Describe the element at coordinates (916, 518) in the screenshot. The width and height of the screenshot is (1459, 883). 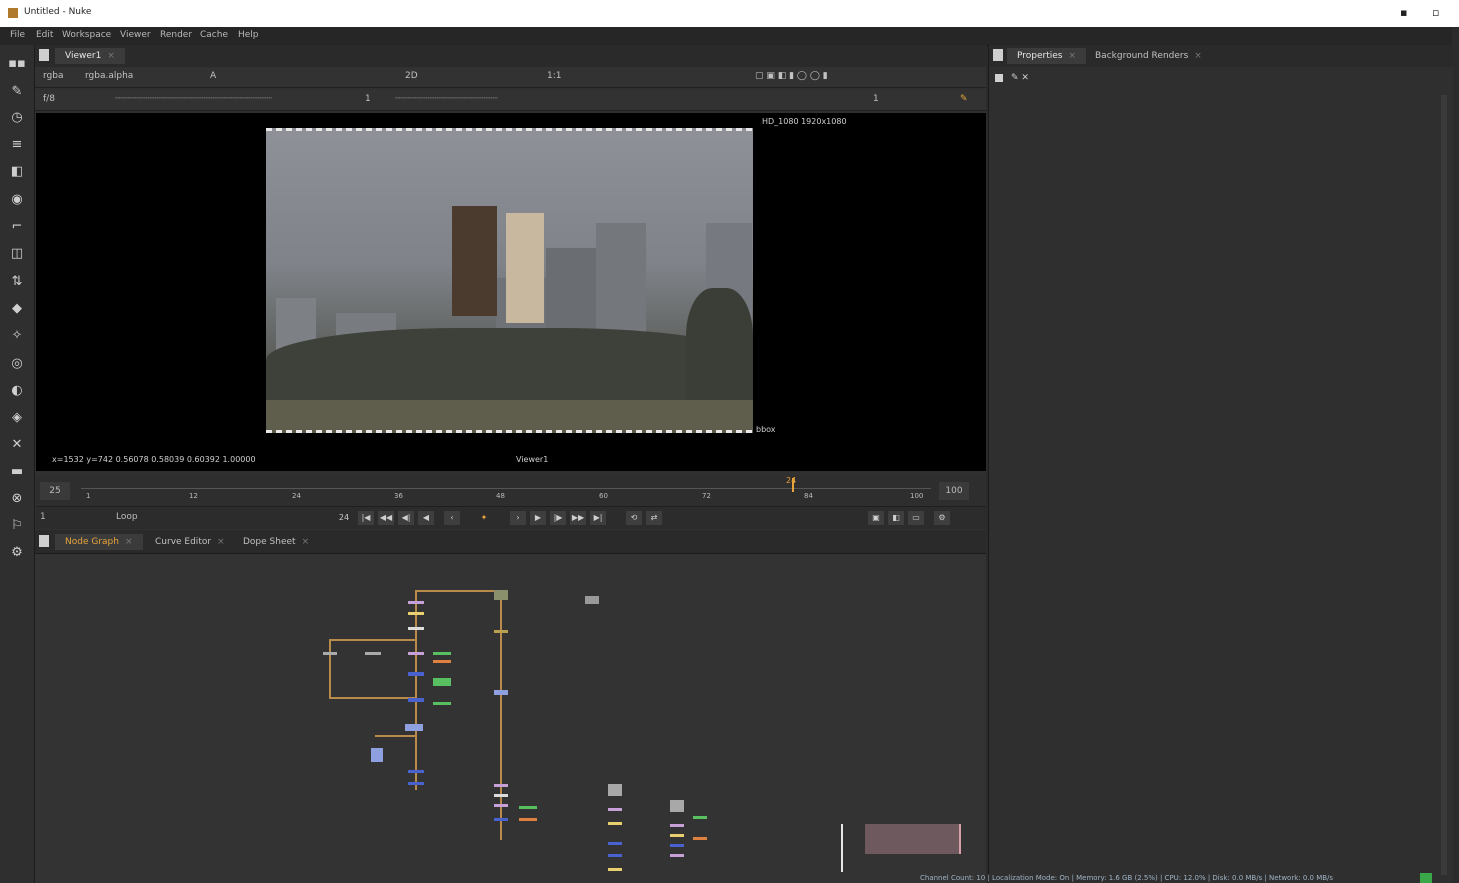
I see `roi-icon: ▭` at that location.